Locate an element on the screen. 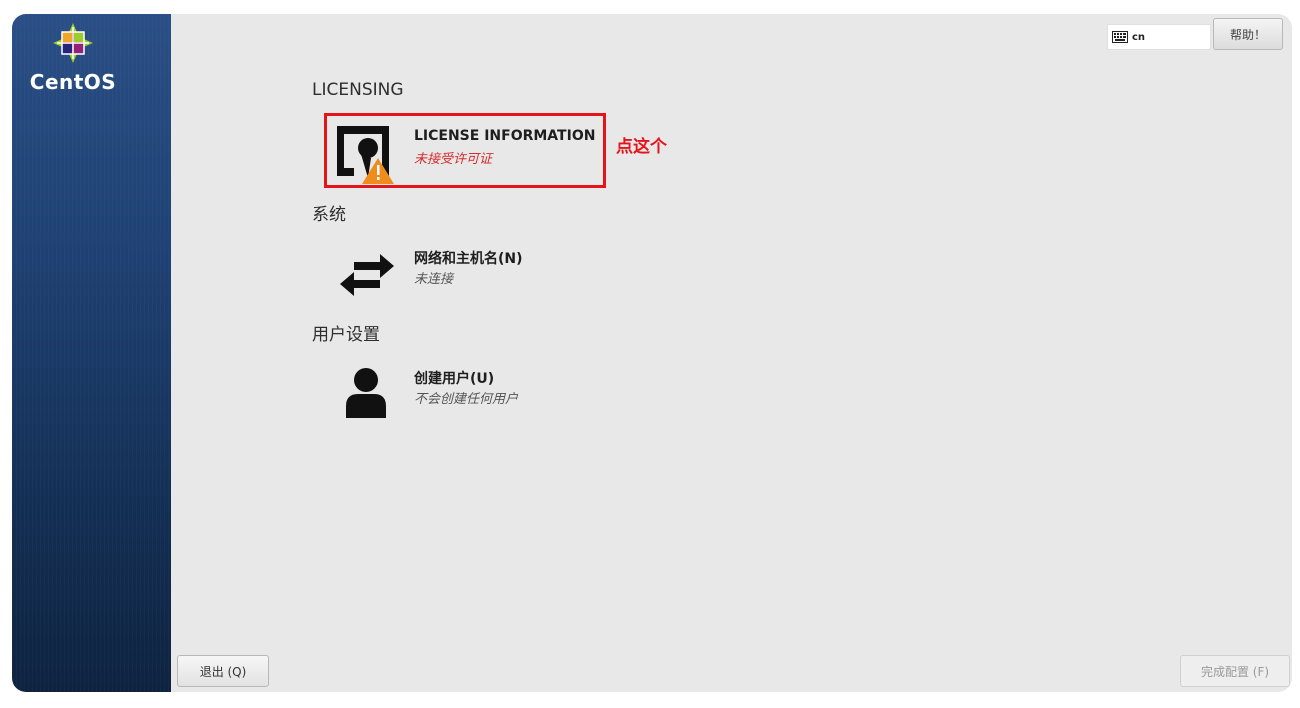 The image size is (1300, 708). spoke-title: 创建用户(U) is located at coordinates (454, 379).